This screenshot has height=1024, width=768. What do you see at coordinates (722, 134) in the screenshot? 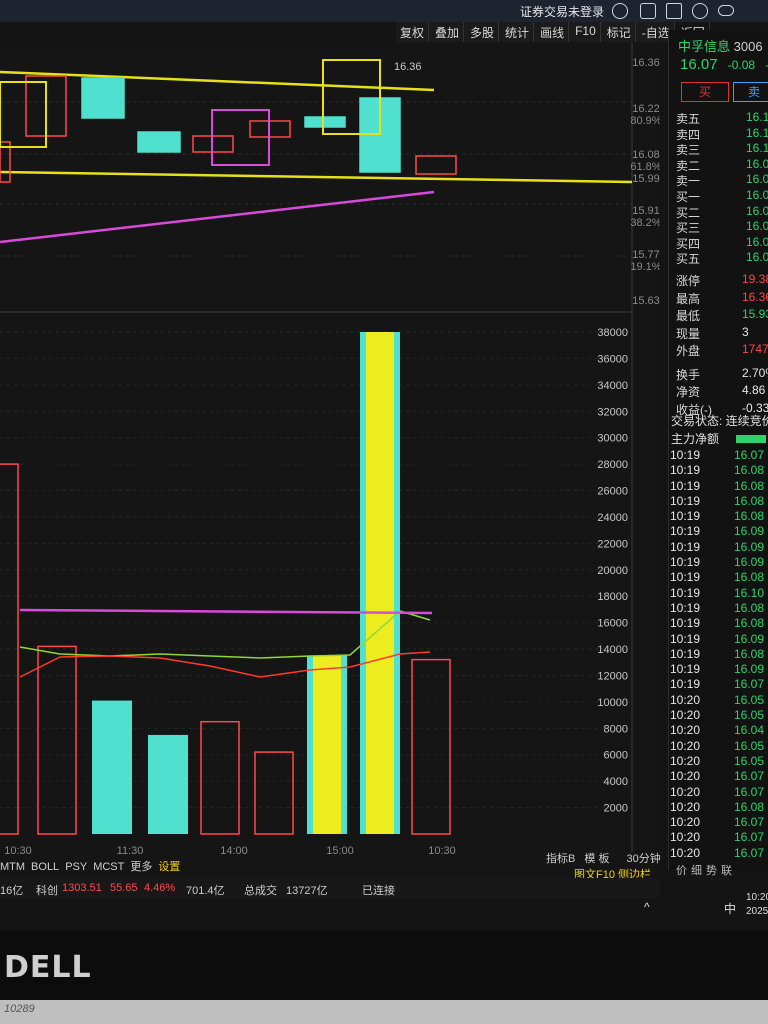
I see `ask-row: 卖四 16.1` at bounding box center [722, 134].